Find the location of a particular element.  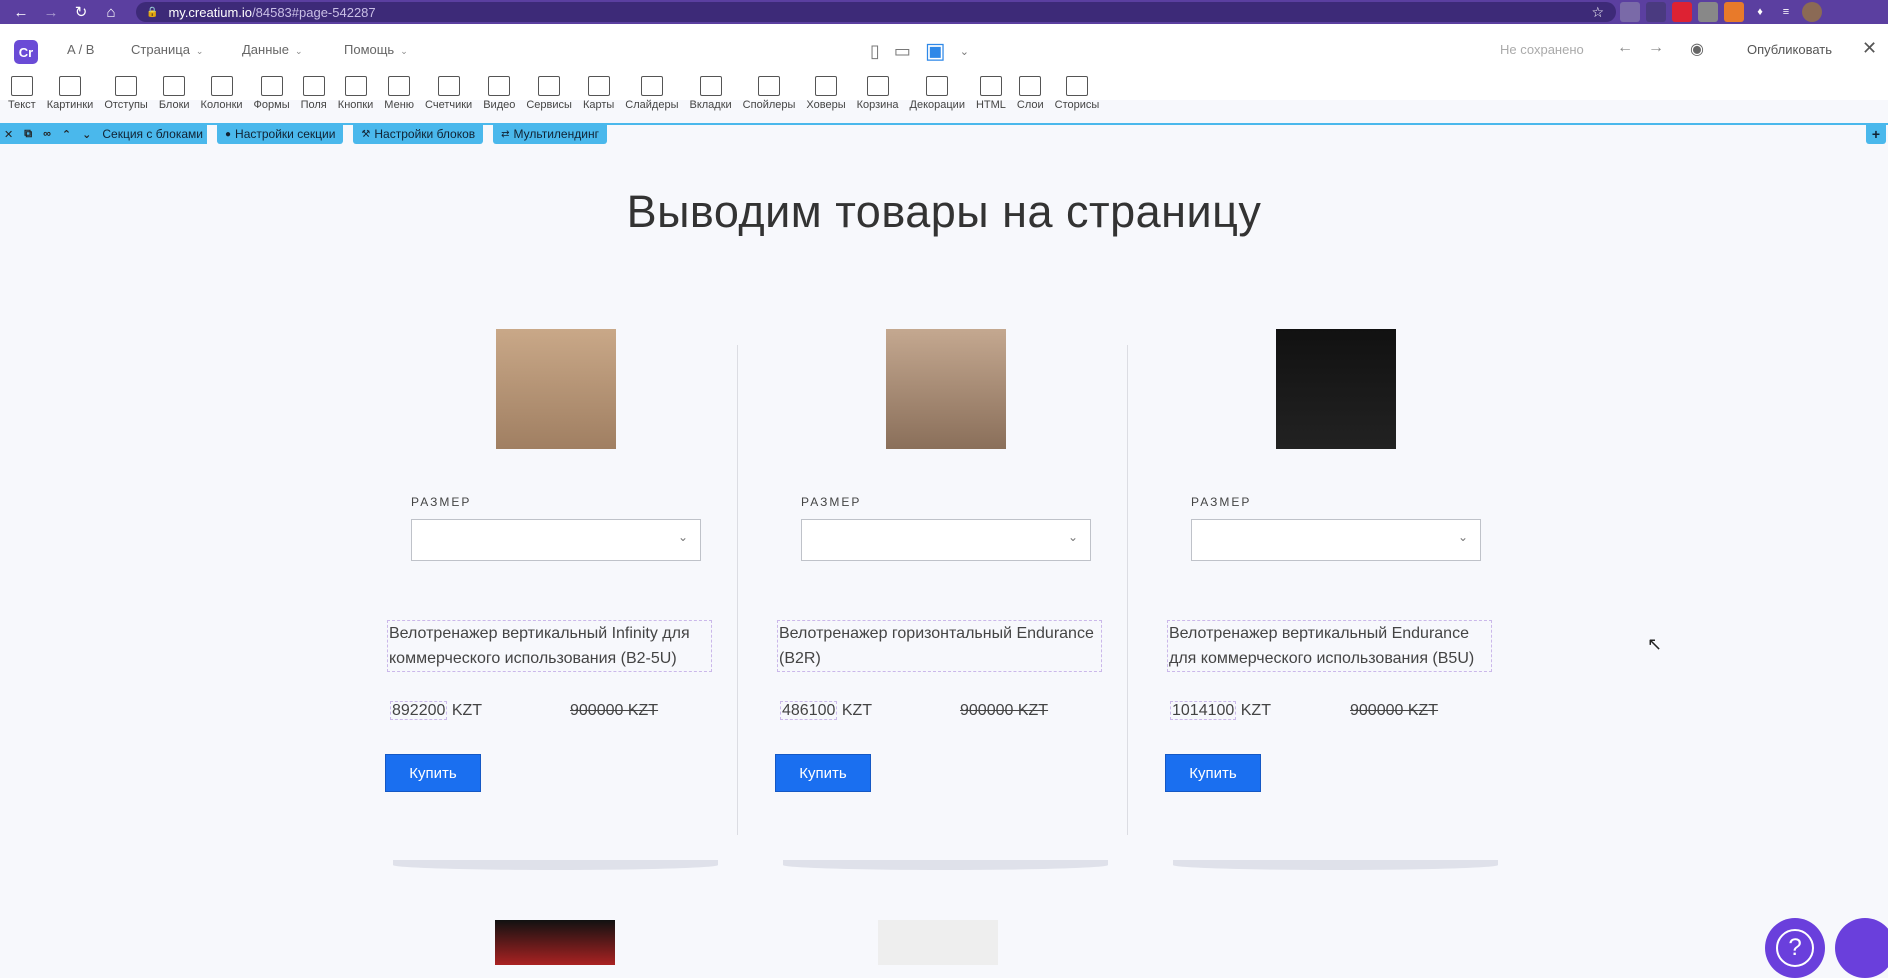

laptop-icon: ▭ is located at coordinates (902, 51).